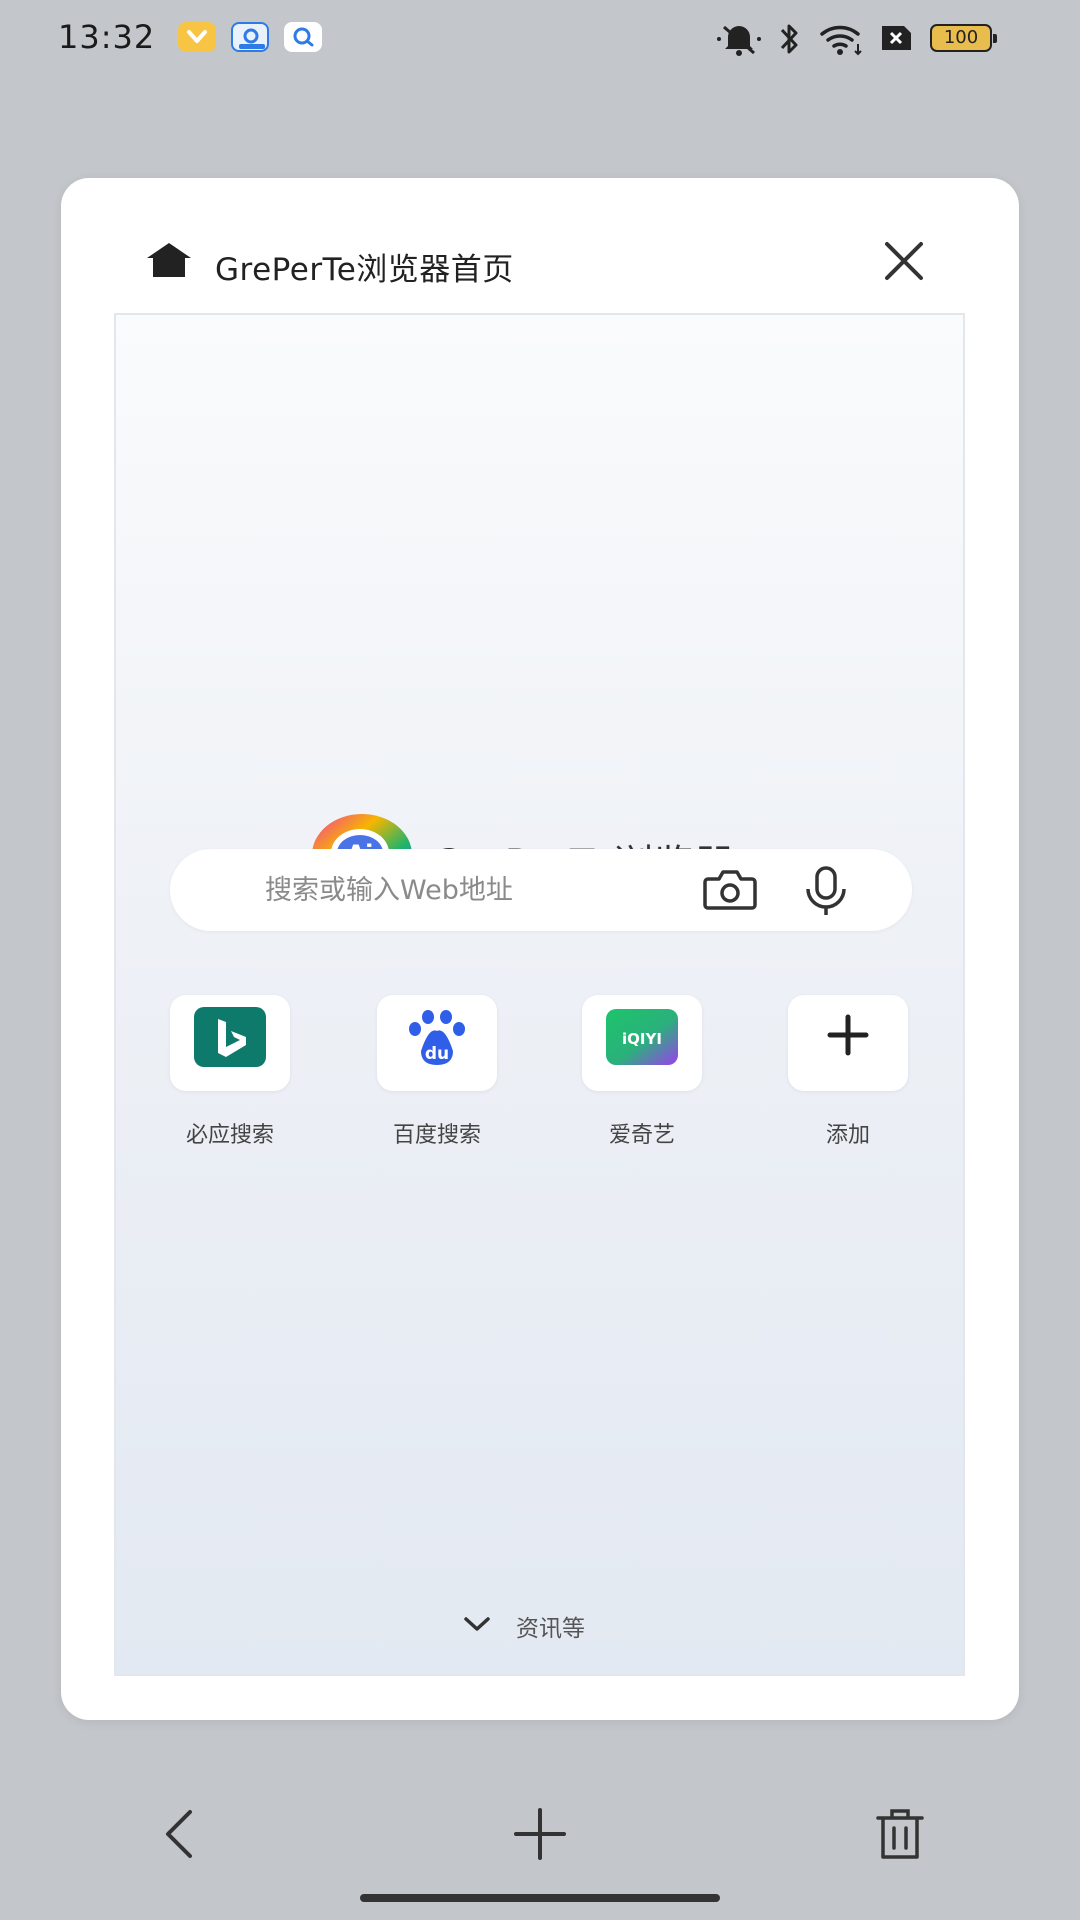 This screenshot has width=1080, height=1920. I want to click on iqiyi-icon-text: iQIYI, so click(642, 1039).